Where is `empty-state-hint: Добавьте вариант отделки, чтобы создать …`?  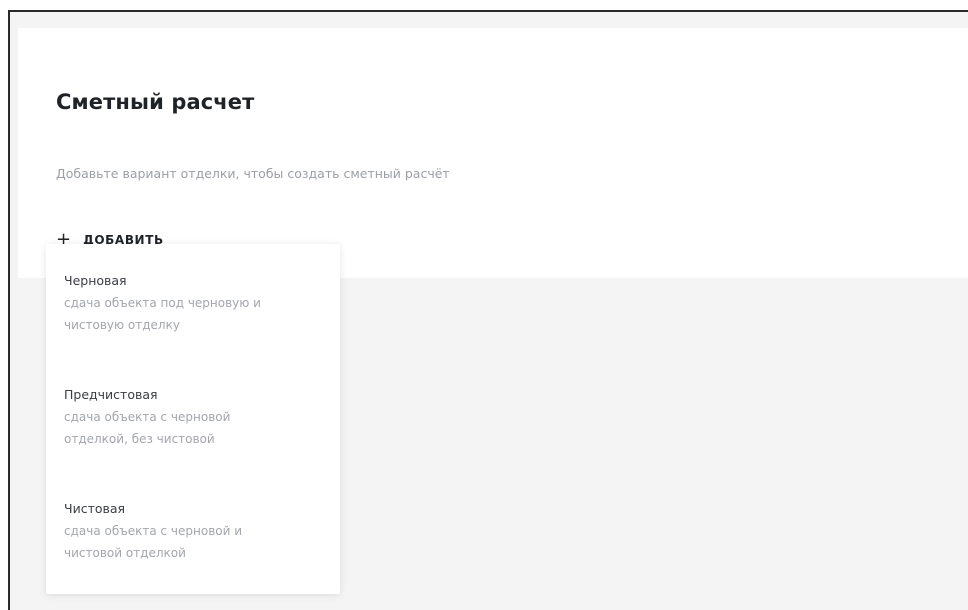 empty-state-hint: Добавьте вариант отделки, чтобы создать … is located at coordinates (253, 173).